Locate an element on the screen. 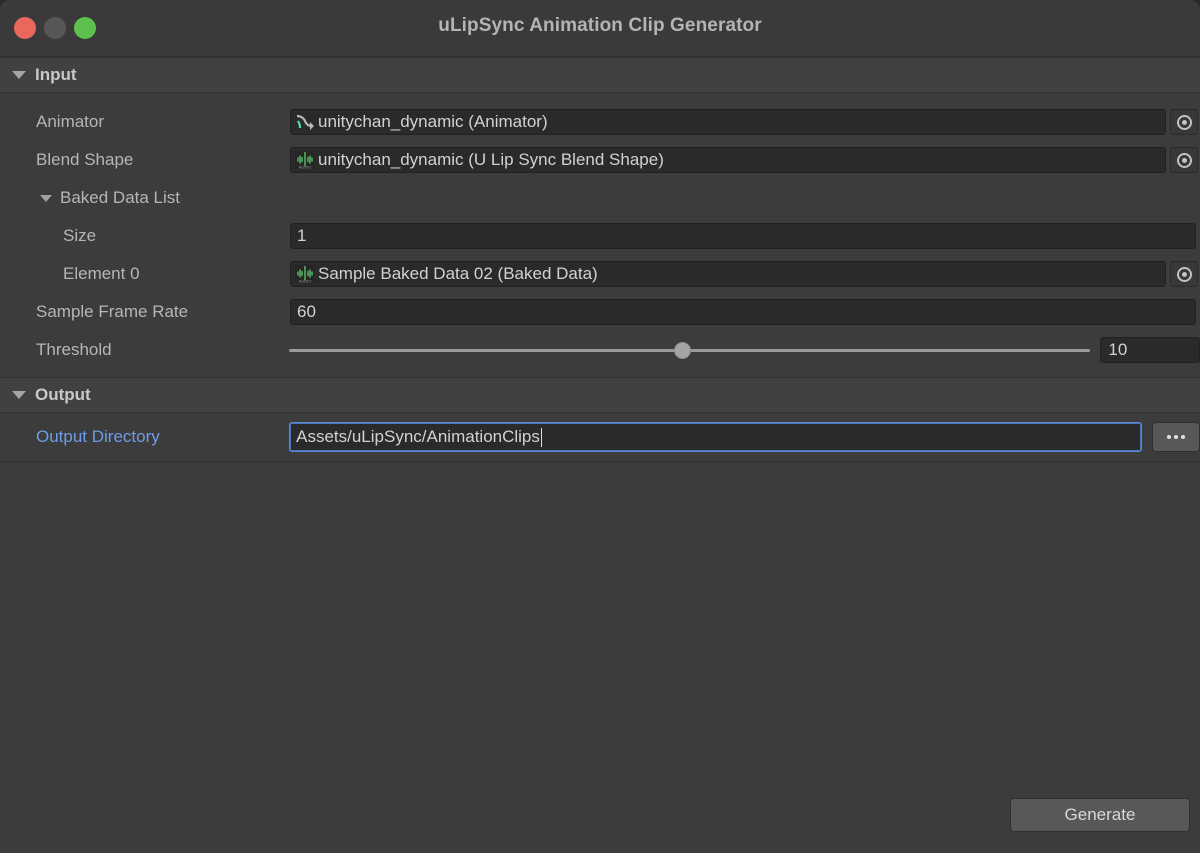  field-sample-frame-rate: 60 is located at coordinates (743, 312).